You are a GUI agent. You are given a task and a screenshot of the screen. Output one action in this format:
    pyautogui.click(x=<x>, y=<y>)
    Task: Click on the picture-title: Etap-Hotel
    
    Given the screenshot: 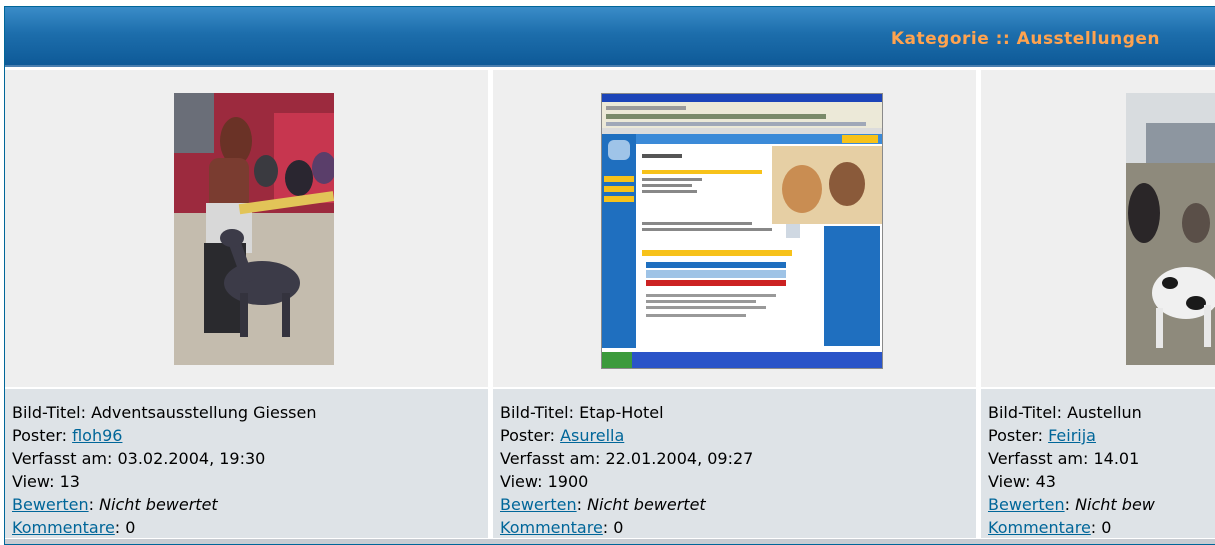 What is the action you would take?
    pyautogui.click(x=621, y=412)
    